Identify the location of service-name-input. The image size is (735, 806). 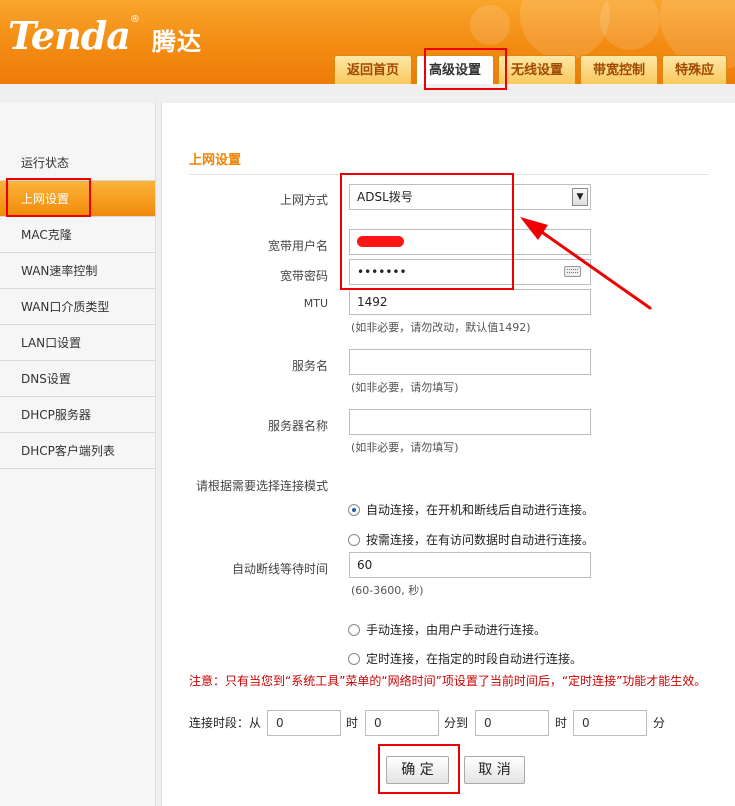
(470, 362).